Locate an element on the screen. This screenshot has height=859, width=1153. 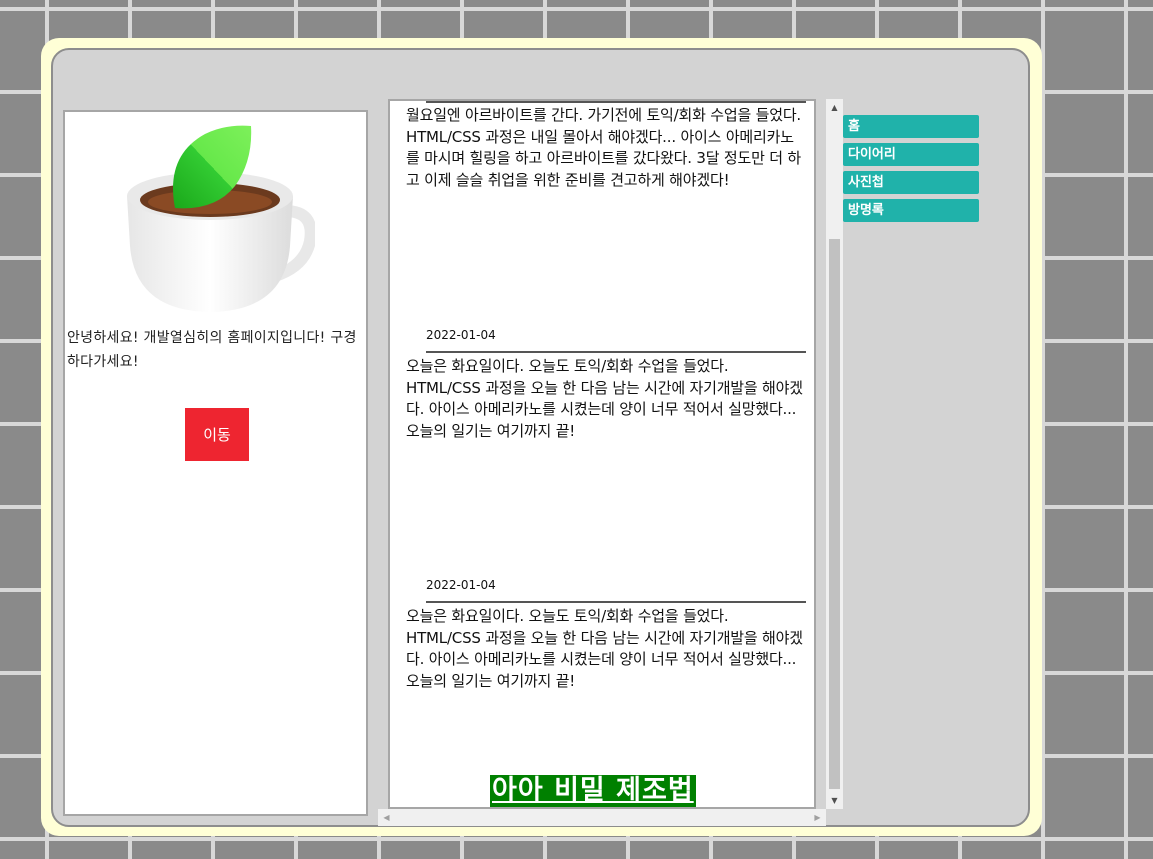
diary-vertical-scrollbar: ▲ ▼ is located at coordinates (834, 454).